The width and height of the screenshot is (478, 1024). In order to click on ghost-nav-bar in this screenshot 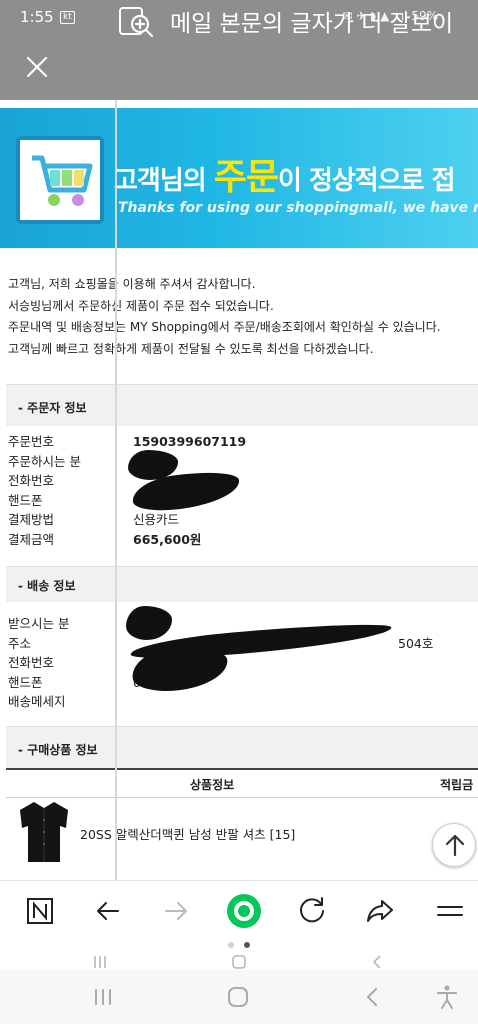, I will do `click(239, 961)`.